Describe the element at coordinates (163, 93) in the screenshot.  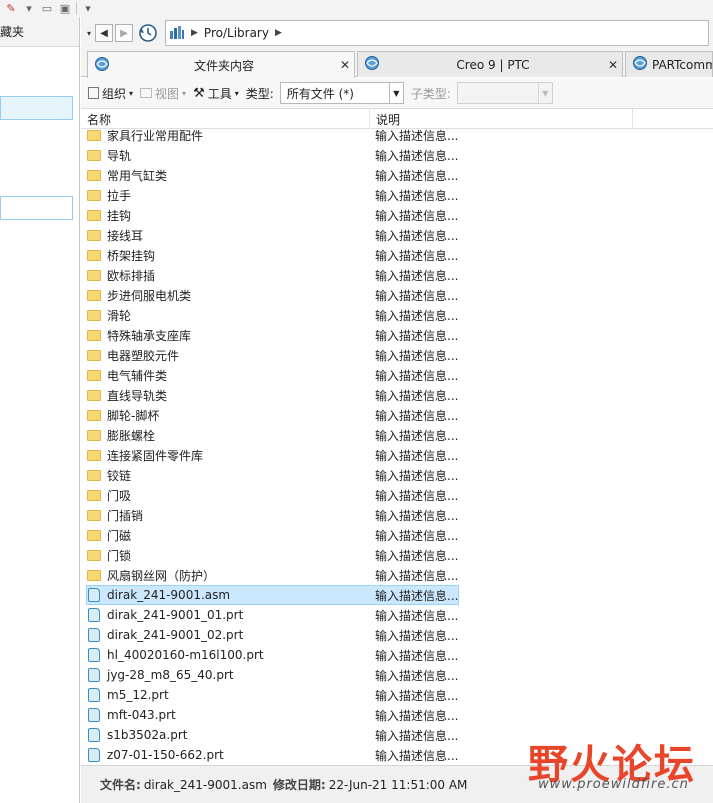
I see `views-button: 视图 ▾` at that location.